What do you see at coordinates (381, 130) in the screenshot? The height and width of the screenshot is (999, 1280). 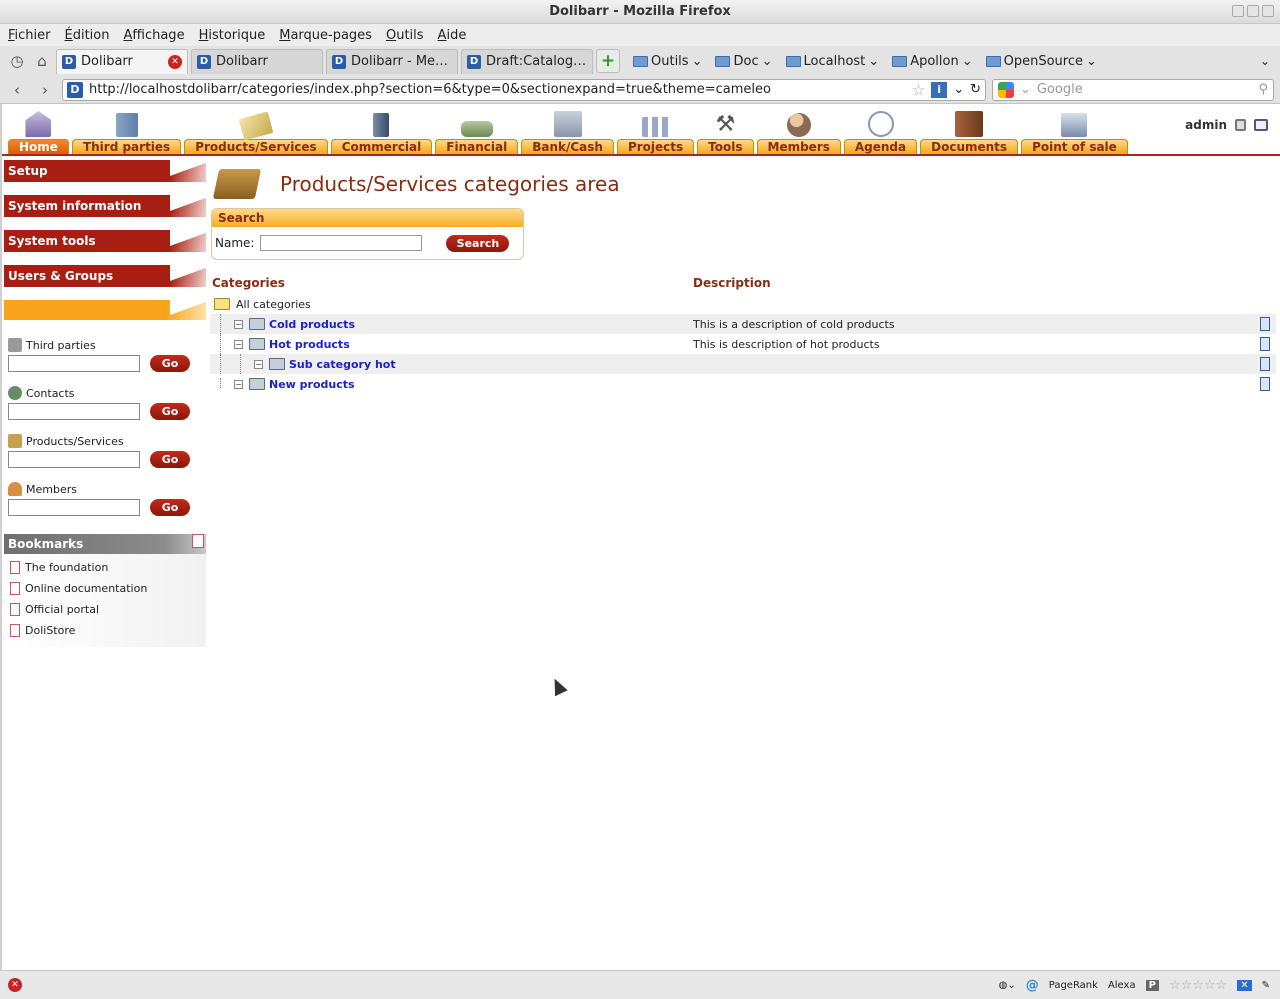 I see `topmenu-commercial: Commercial` at bounding box center [381, 130].